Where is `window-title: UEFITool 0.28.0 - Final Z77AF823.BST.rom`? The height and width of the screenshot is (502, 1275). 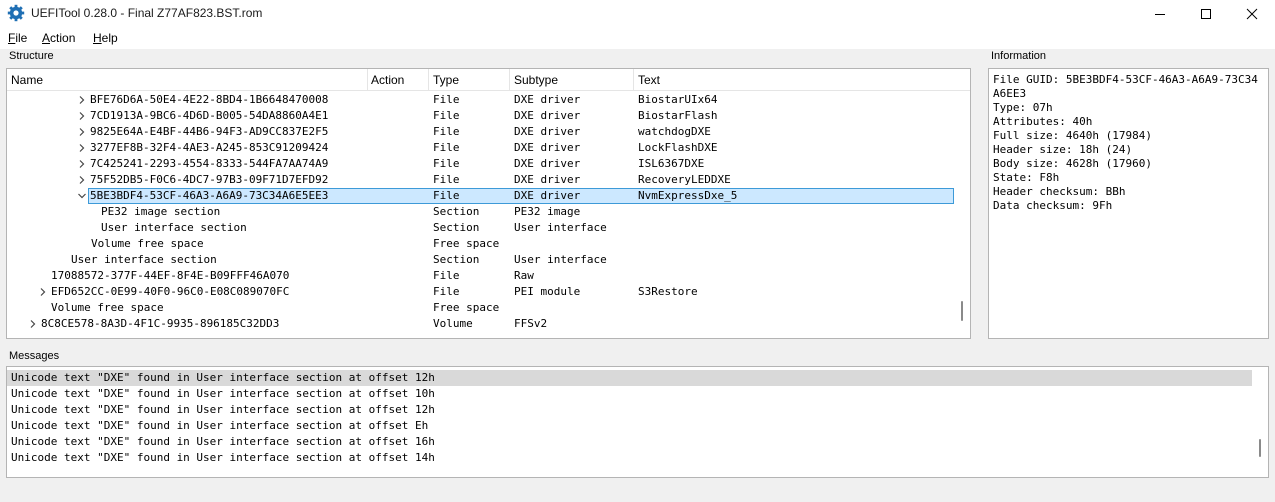
window-title: UEFITool 0.28.0 - Final Z77AF823.BST.rom is located at coordinates (147, 13).